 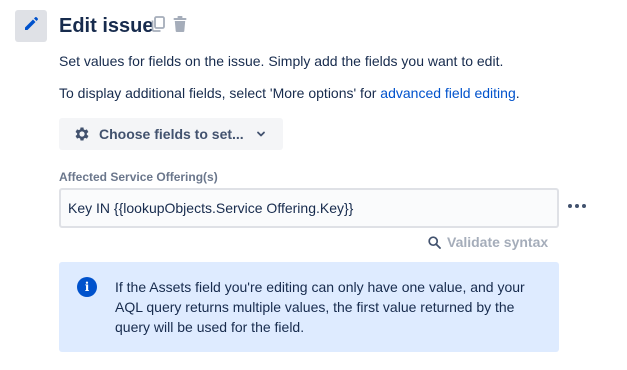 What do you see at coordinates (106, 26) in the screenshot?
I see `page-title: Edit issue` at bounding box center [106, 26].